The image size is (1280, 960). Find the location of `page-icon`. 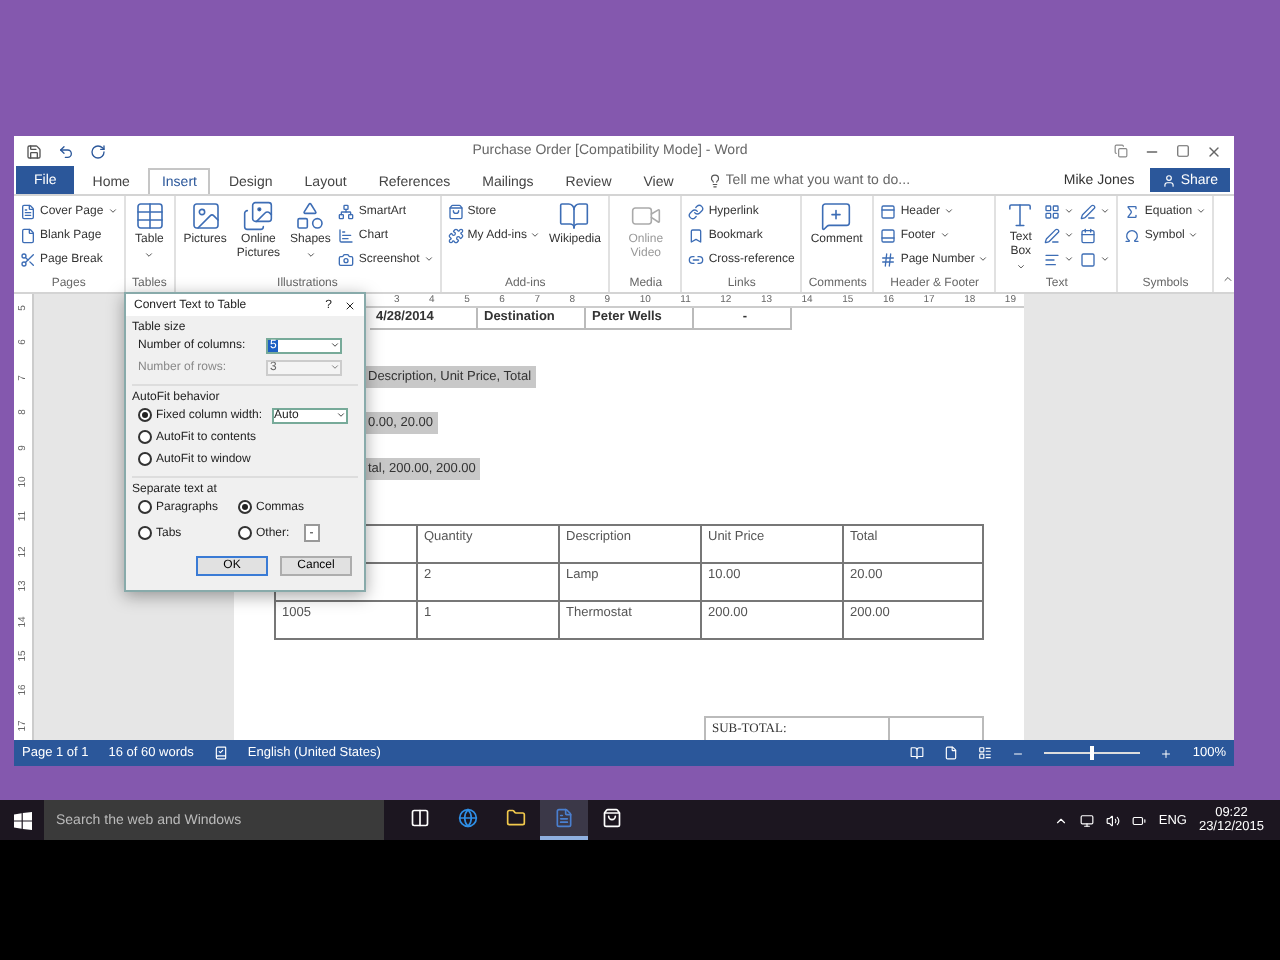

page-icon is located at coordinates (28, 235).